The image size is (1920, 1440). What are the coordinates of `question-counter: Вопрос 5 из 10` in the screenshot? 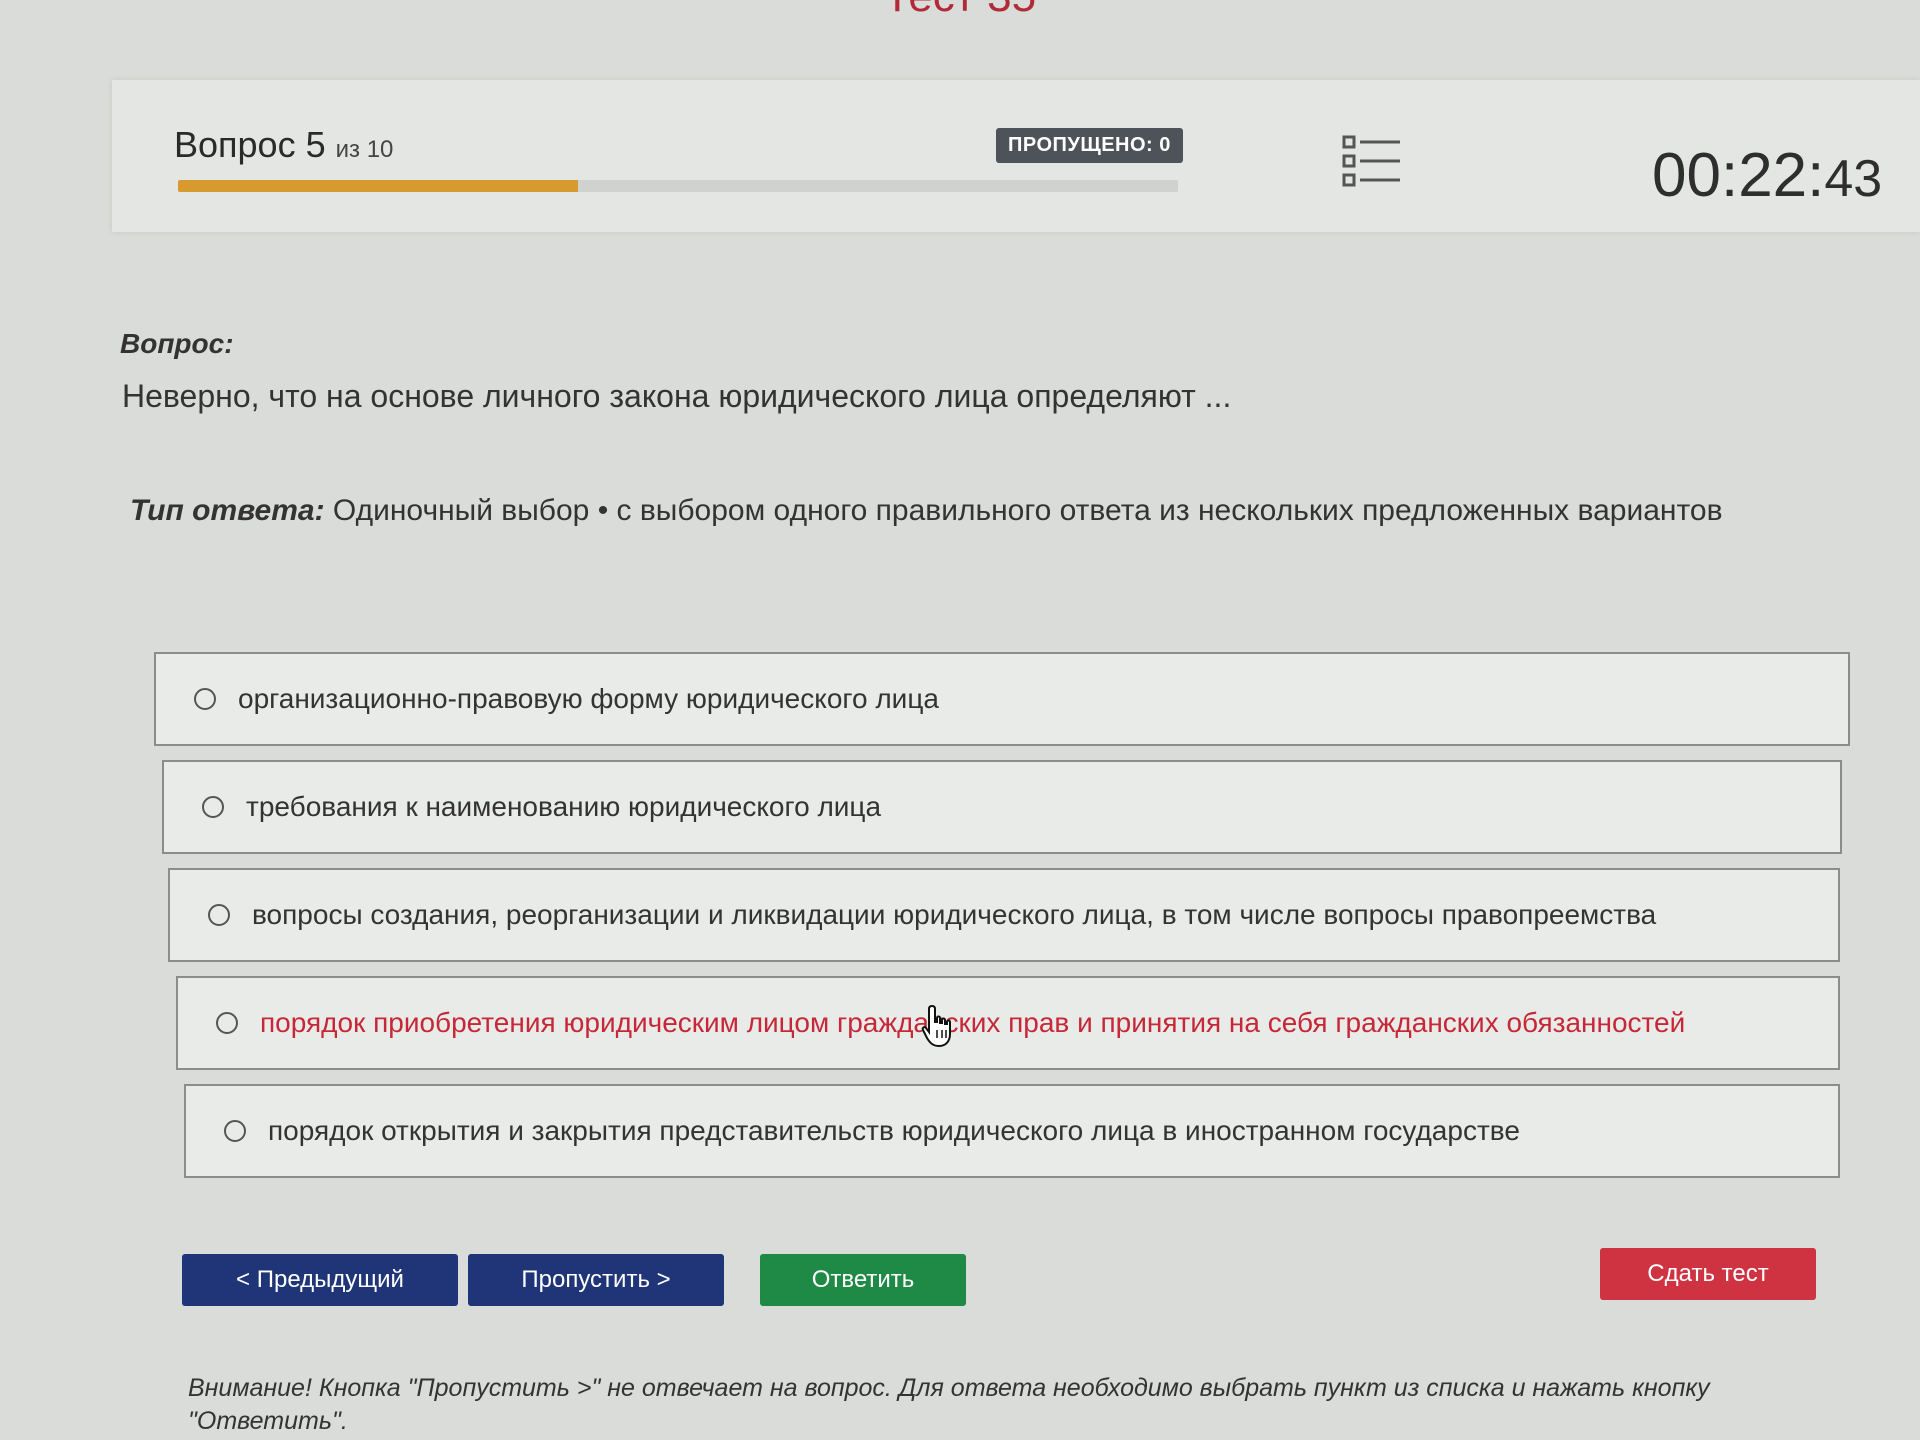 It's located at (283, 145).